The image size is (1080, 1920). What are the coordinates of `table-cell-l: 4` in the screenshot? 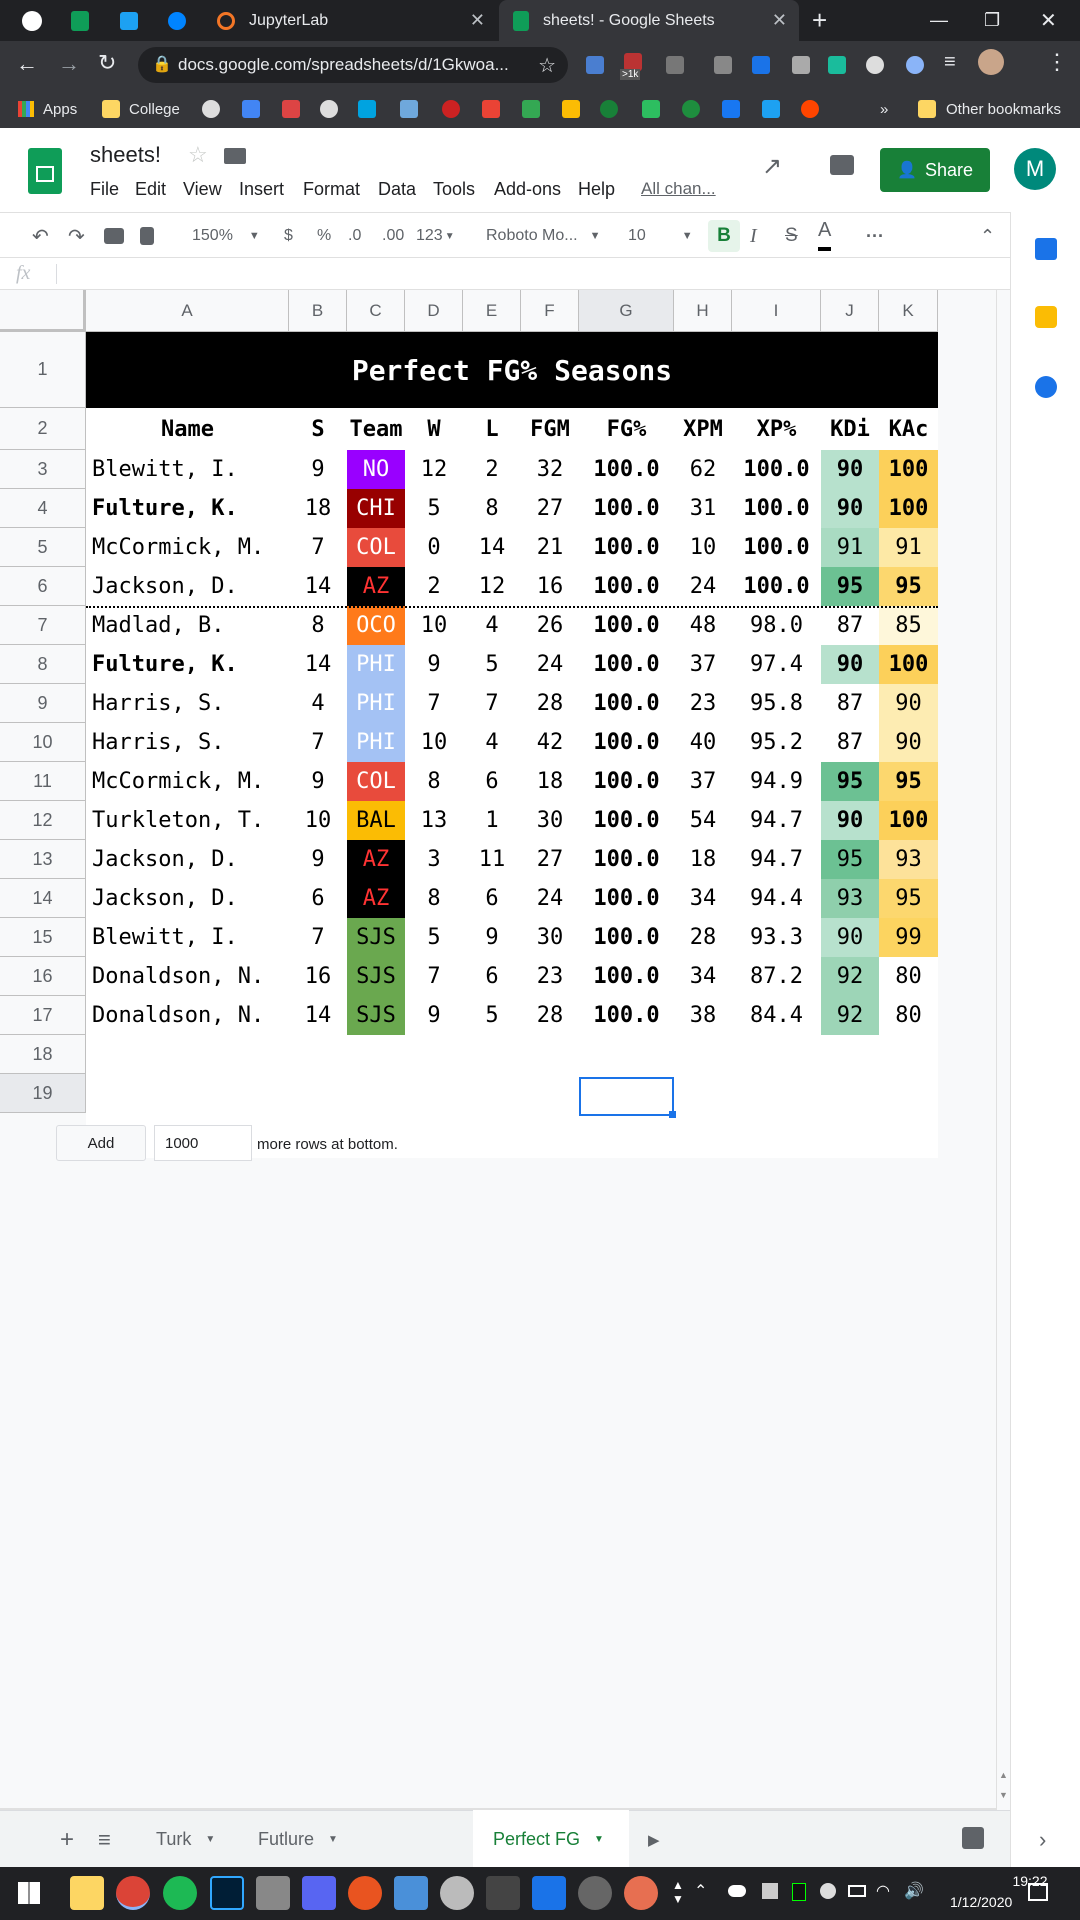 It's located at (492, 625).